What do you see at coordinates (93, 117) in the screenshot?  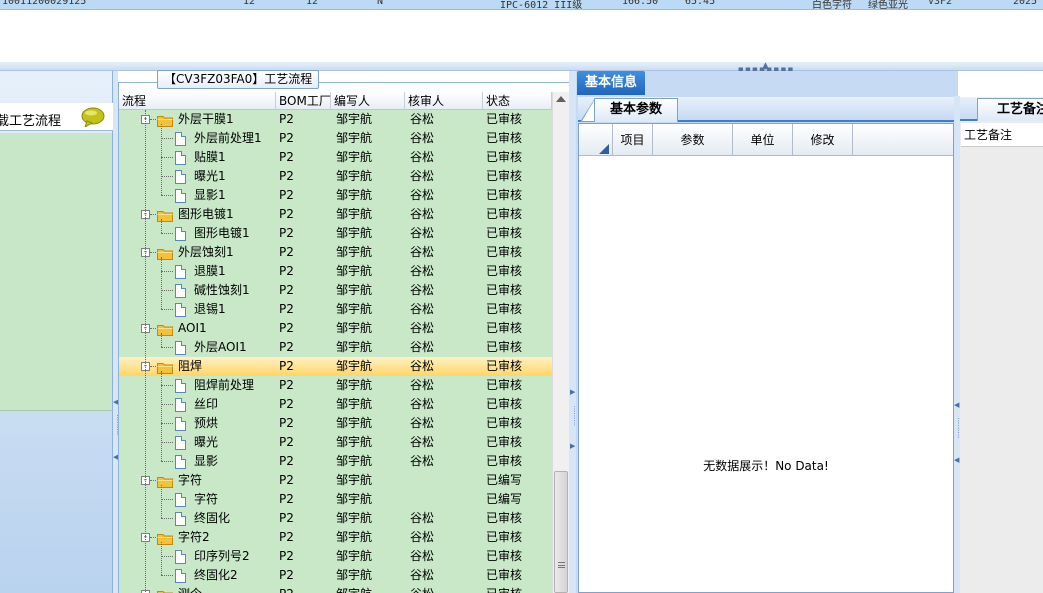 I see `speech-bubble-icon` at bounding box center [93, 117].